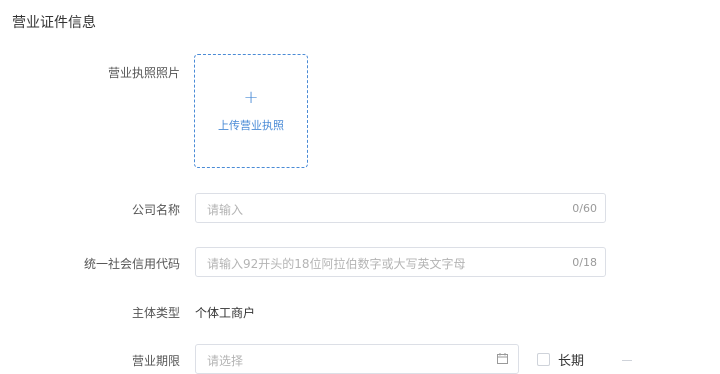 Image resolution: width=720 pixels, height=374 pixels. I want to click on entity-type-label: 主体类型, so click(155, 313).